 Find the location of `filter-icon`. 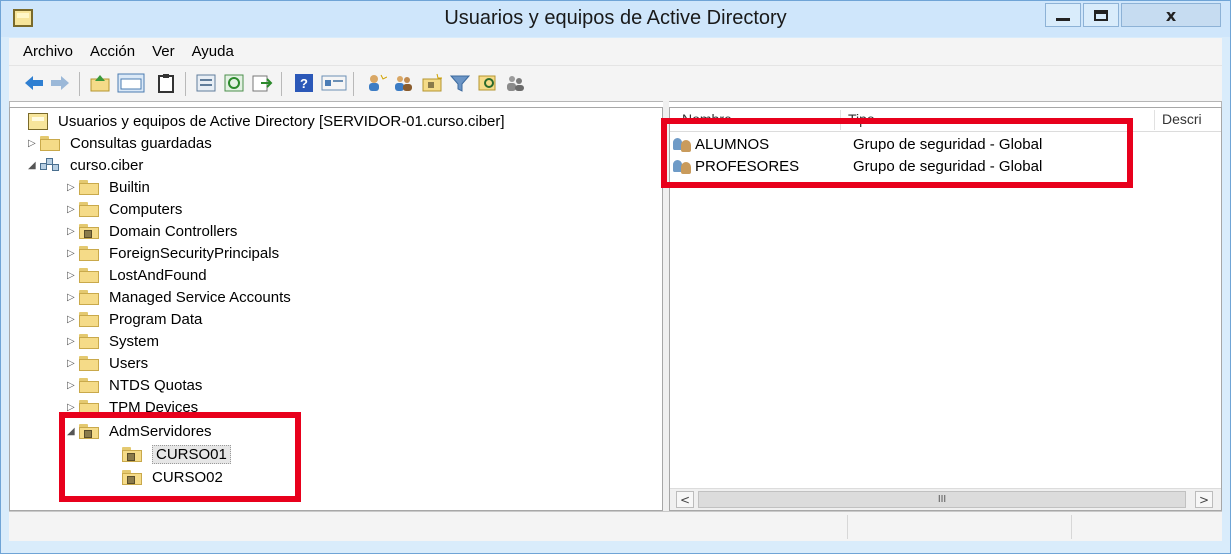

filter-icon is located at coordinates (460, 83).